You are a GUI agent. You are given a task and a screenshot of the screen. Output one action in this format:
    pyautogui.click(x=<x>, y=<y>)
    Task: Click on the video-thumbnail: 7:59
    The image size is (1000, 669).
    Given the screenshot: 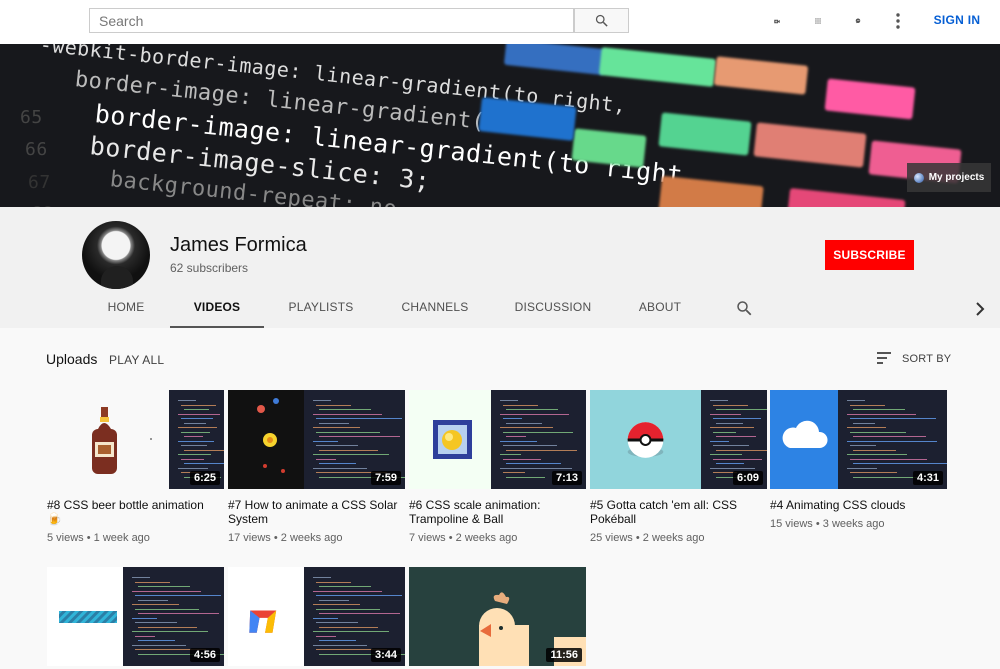 What is the action you would take?
    pyautogui.click(x=316, y=439)
    